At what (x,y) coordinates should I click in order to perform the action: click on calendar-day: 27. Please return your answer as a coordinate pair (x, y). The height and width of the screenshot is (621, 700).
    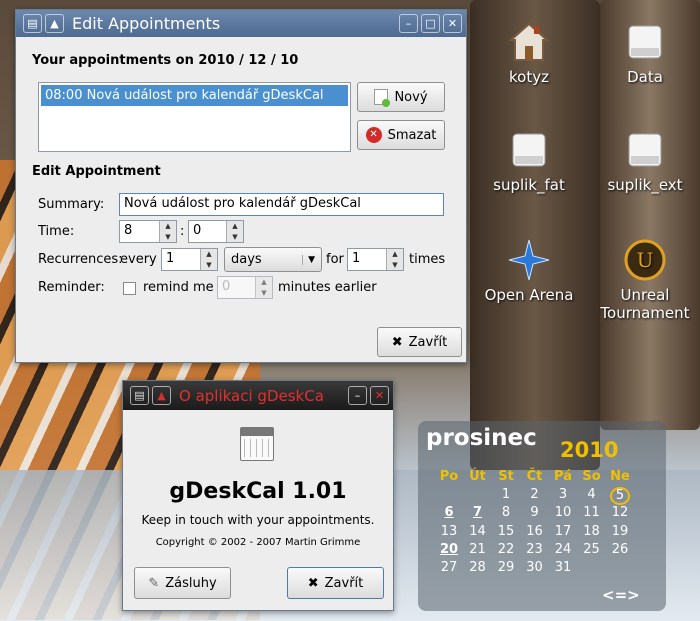
    Looking at the image, I should click on (449, 567).